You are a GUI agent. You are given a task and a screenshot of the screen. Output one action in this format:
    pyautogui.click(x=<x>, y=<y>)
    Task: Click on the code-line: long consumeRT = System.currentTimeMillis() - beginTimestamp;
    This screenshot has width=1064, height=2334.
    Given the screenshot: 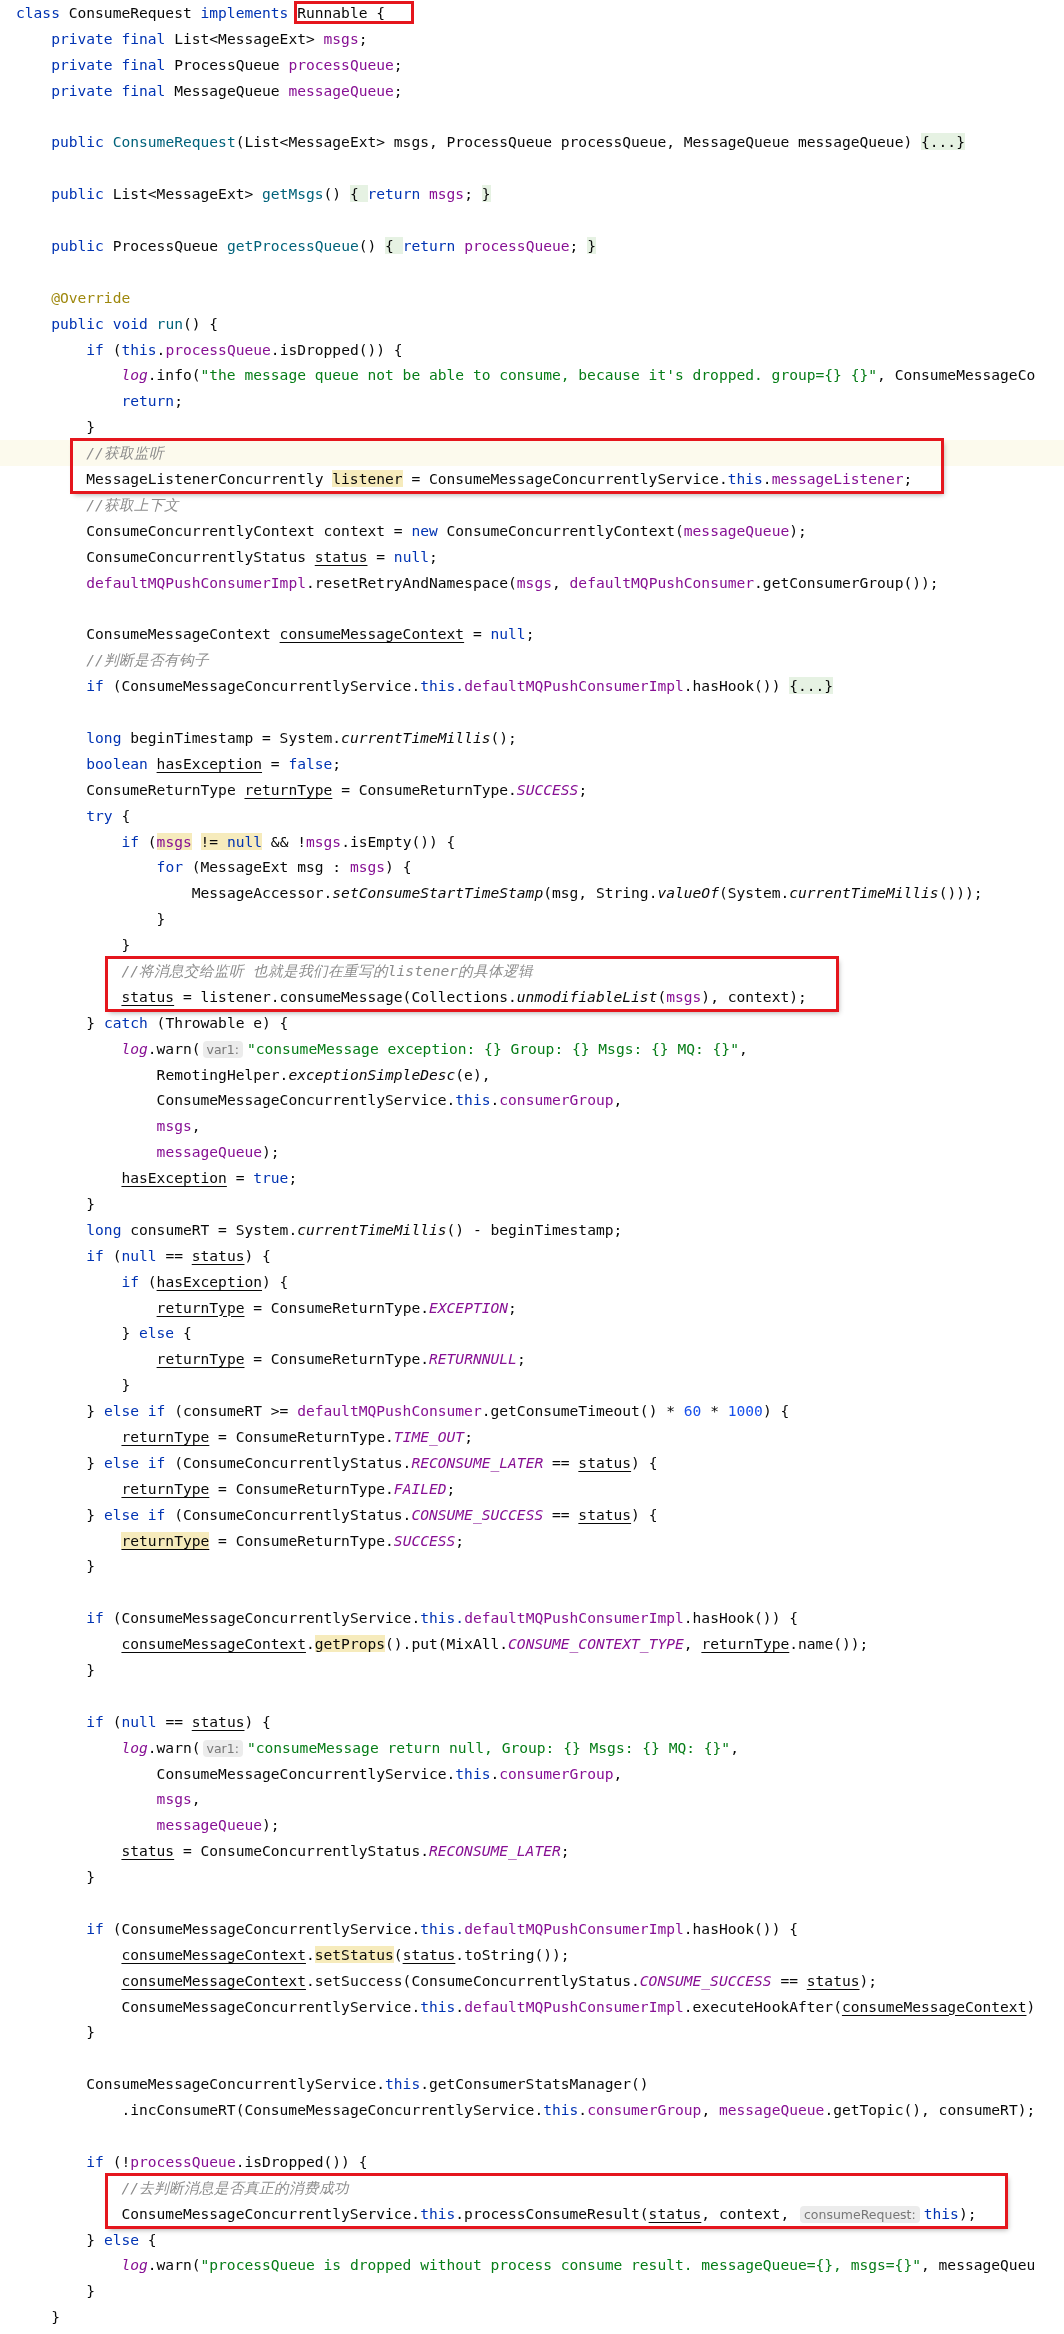 What is the action you would take?
    pyautogui.click(x=354, y=1229)
    